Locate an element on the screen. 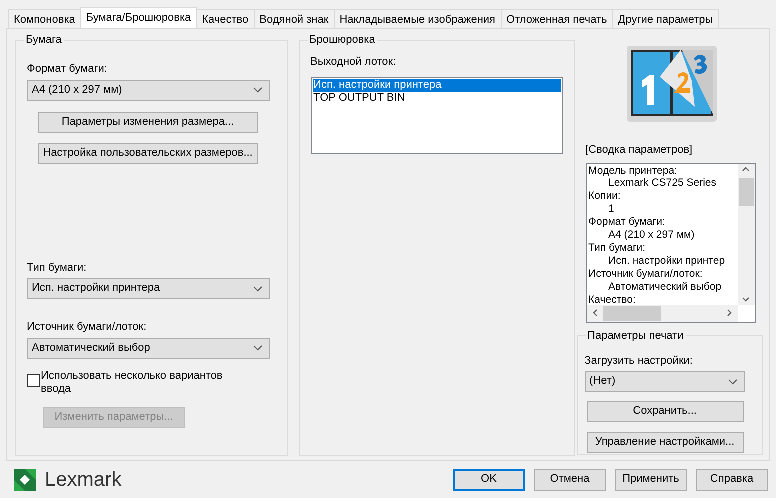 This screenshot has width=776, height=498. checkbox is located at coordinates (33, 380).